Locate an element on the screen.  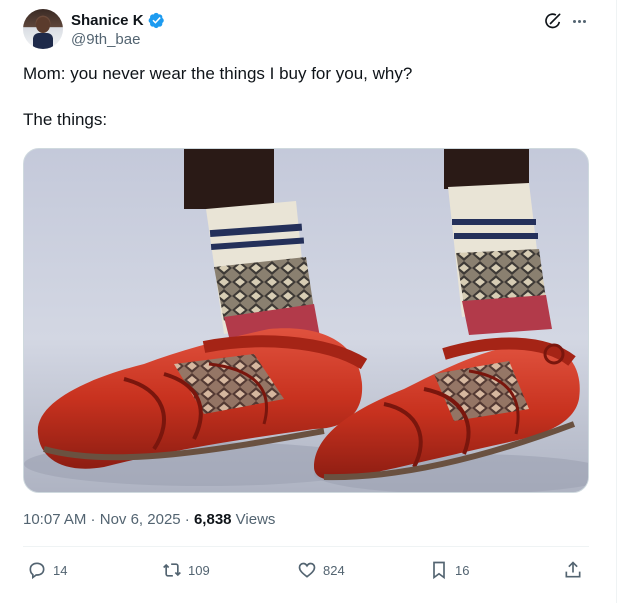
author-name-row: Shanice K is located at coordinates (118, 20).